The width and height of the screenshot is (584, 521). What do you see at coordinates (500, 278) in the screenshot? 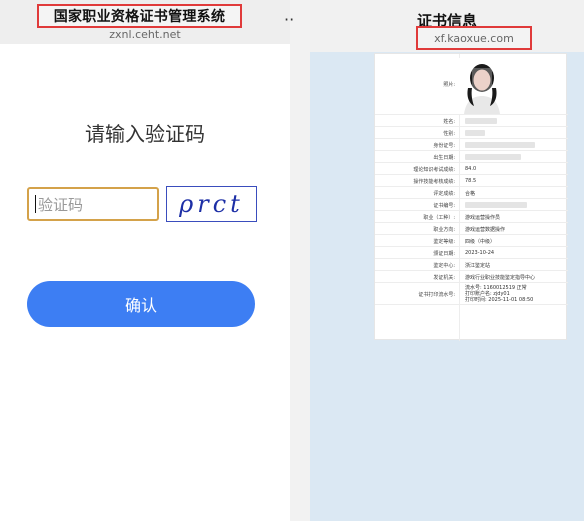
I see `cert-value: 游戏行业职业技能鉴定指导中心` at bounding box center [500, 278].